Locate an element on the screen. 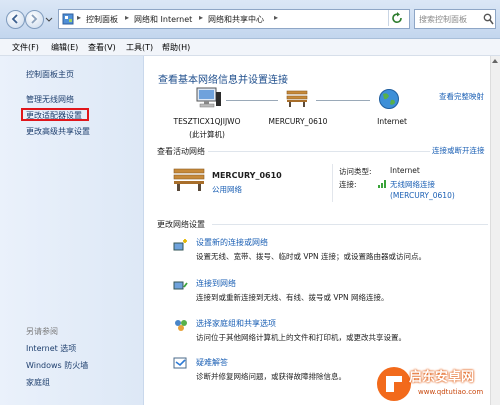 Image resolution: width=500 pixels, height=405 pixels. address-field: ▸ 控制面板 ▸ 网络和 Internet ▸ 网络和共享中心 ▸ is located at coordinates (250, 19).